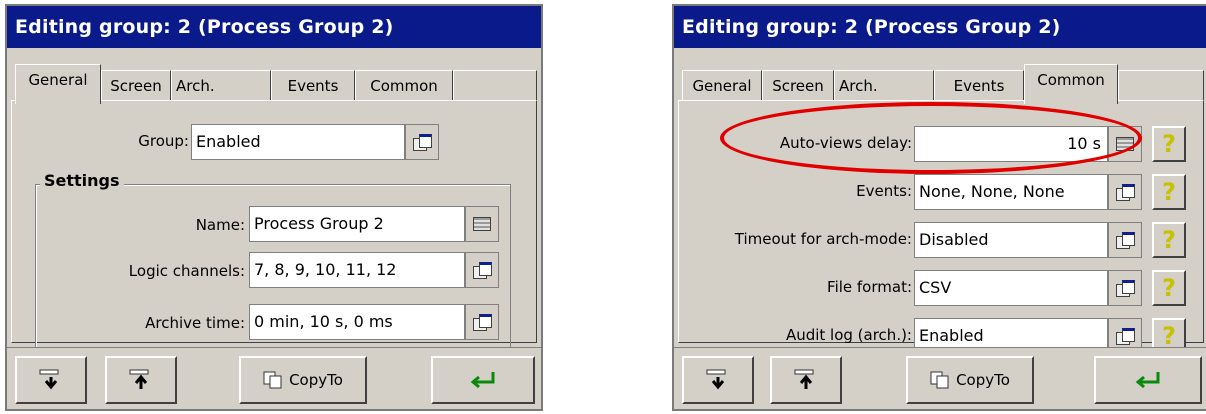 This screenshot has height=414, width=1206. I want to click on auto-views-delay-label: Auto-views delay:, so click(845, 143).